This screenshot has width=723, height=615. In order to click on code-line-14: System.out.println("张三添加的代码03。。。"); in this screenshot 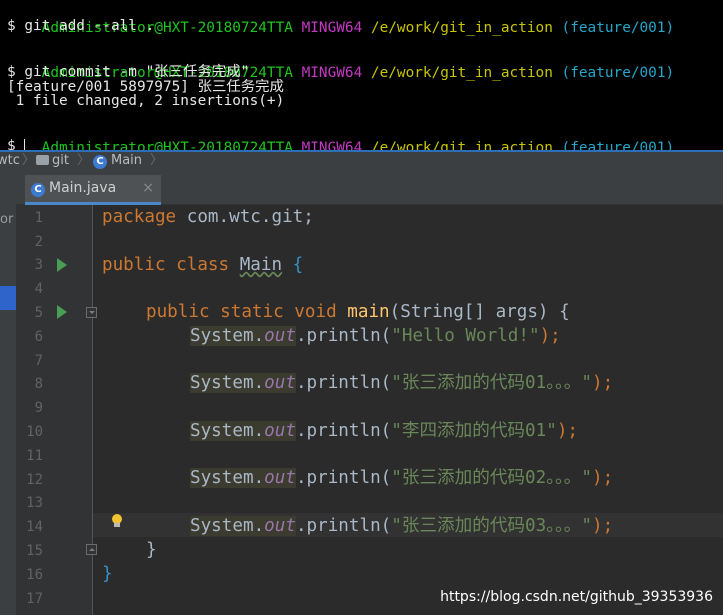, I will do `click(401, 526)`.